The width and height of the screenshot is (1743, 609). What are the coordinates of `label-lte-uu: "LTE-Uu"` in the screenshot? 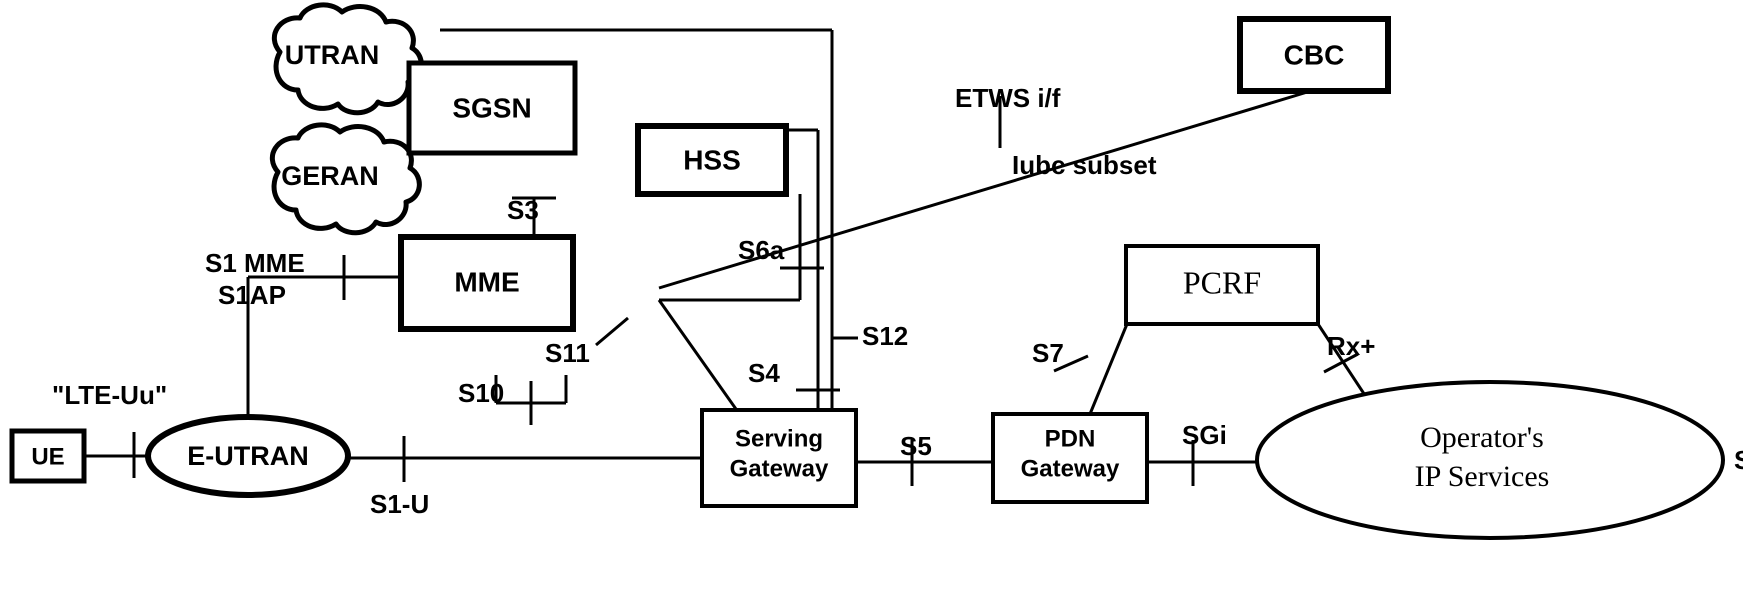 It's located at (109, 395).